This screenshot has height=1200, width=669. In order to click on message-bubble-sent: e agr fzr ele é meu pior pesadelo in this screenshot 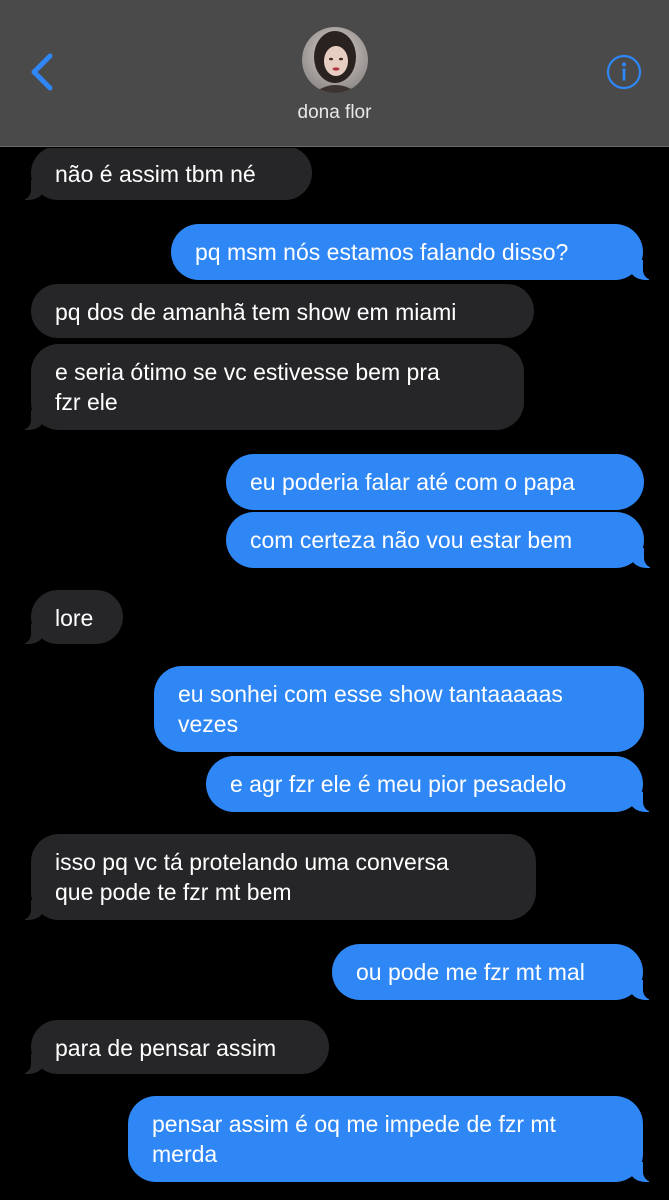, I will do `click(429, 784)`.